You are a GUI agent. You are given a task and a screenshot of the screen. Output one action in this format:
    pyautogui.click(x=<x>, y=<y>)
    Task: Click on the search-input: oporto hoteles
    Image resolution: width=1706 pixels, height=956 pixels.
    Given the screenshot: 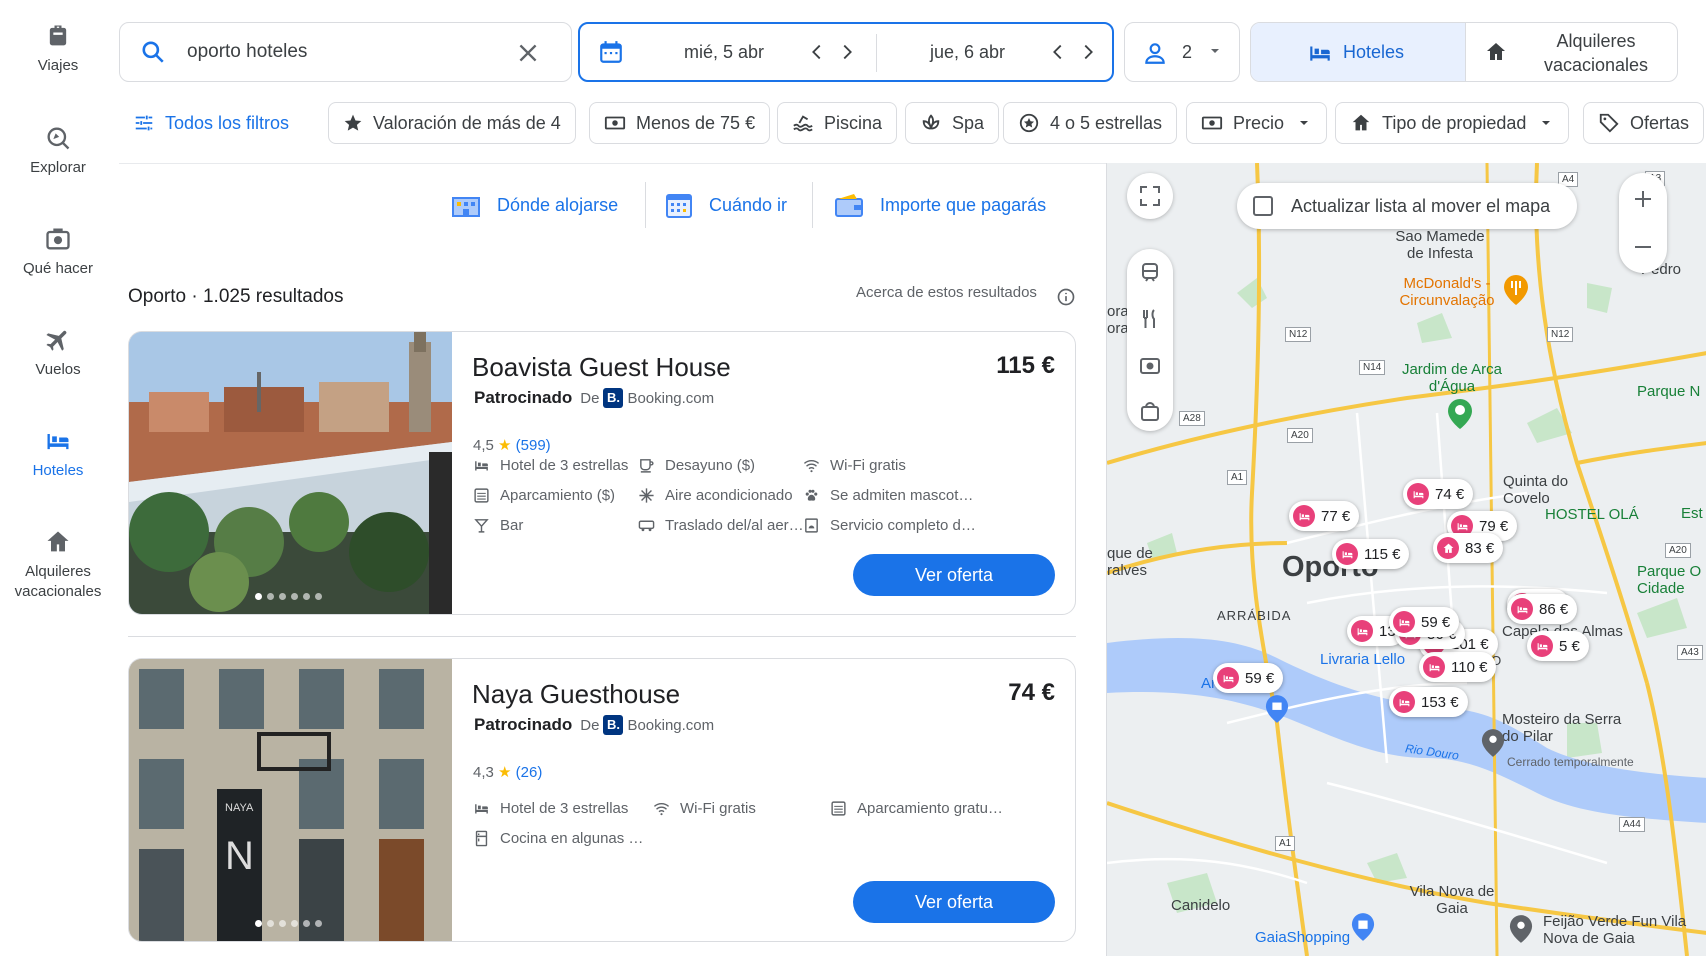 What is the action you would take?
    pyautogui.click(x=247, y=52)
    